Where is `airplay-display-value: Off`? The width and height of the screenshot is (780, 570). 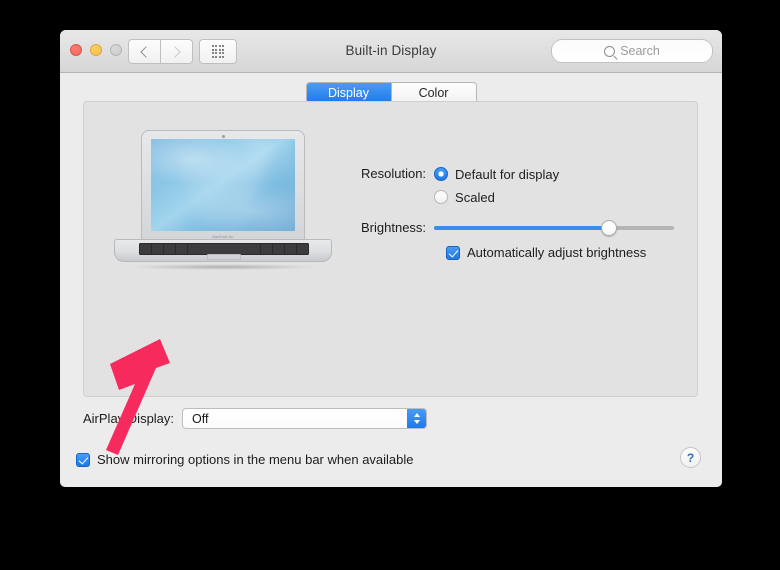
airplay-display-value: Off is located at coordinates (200, 418).